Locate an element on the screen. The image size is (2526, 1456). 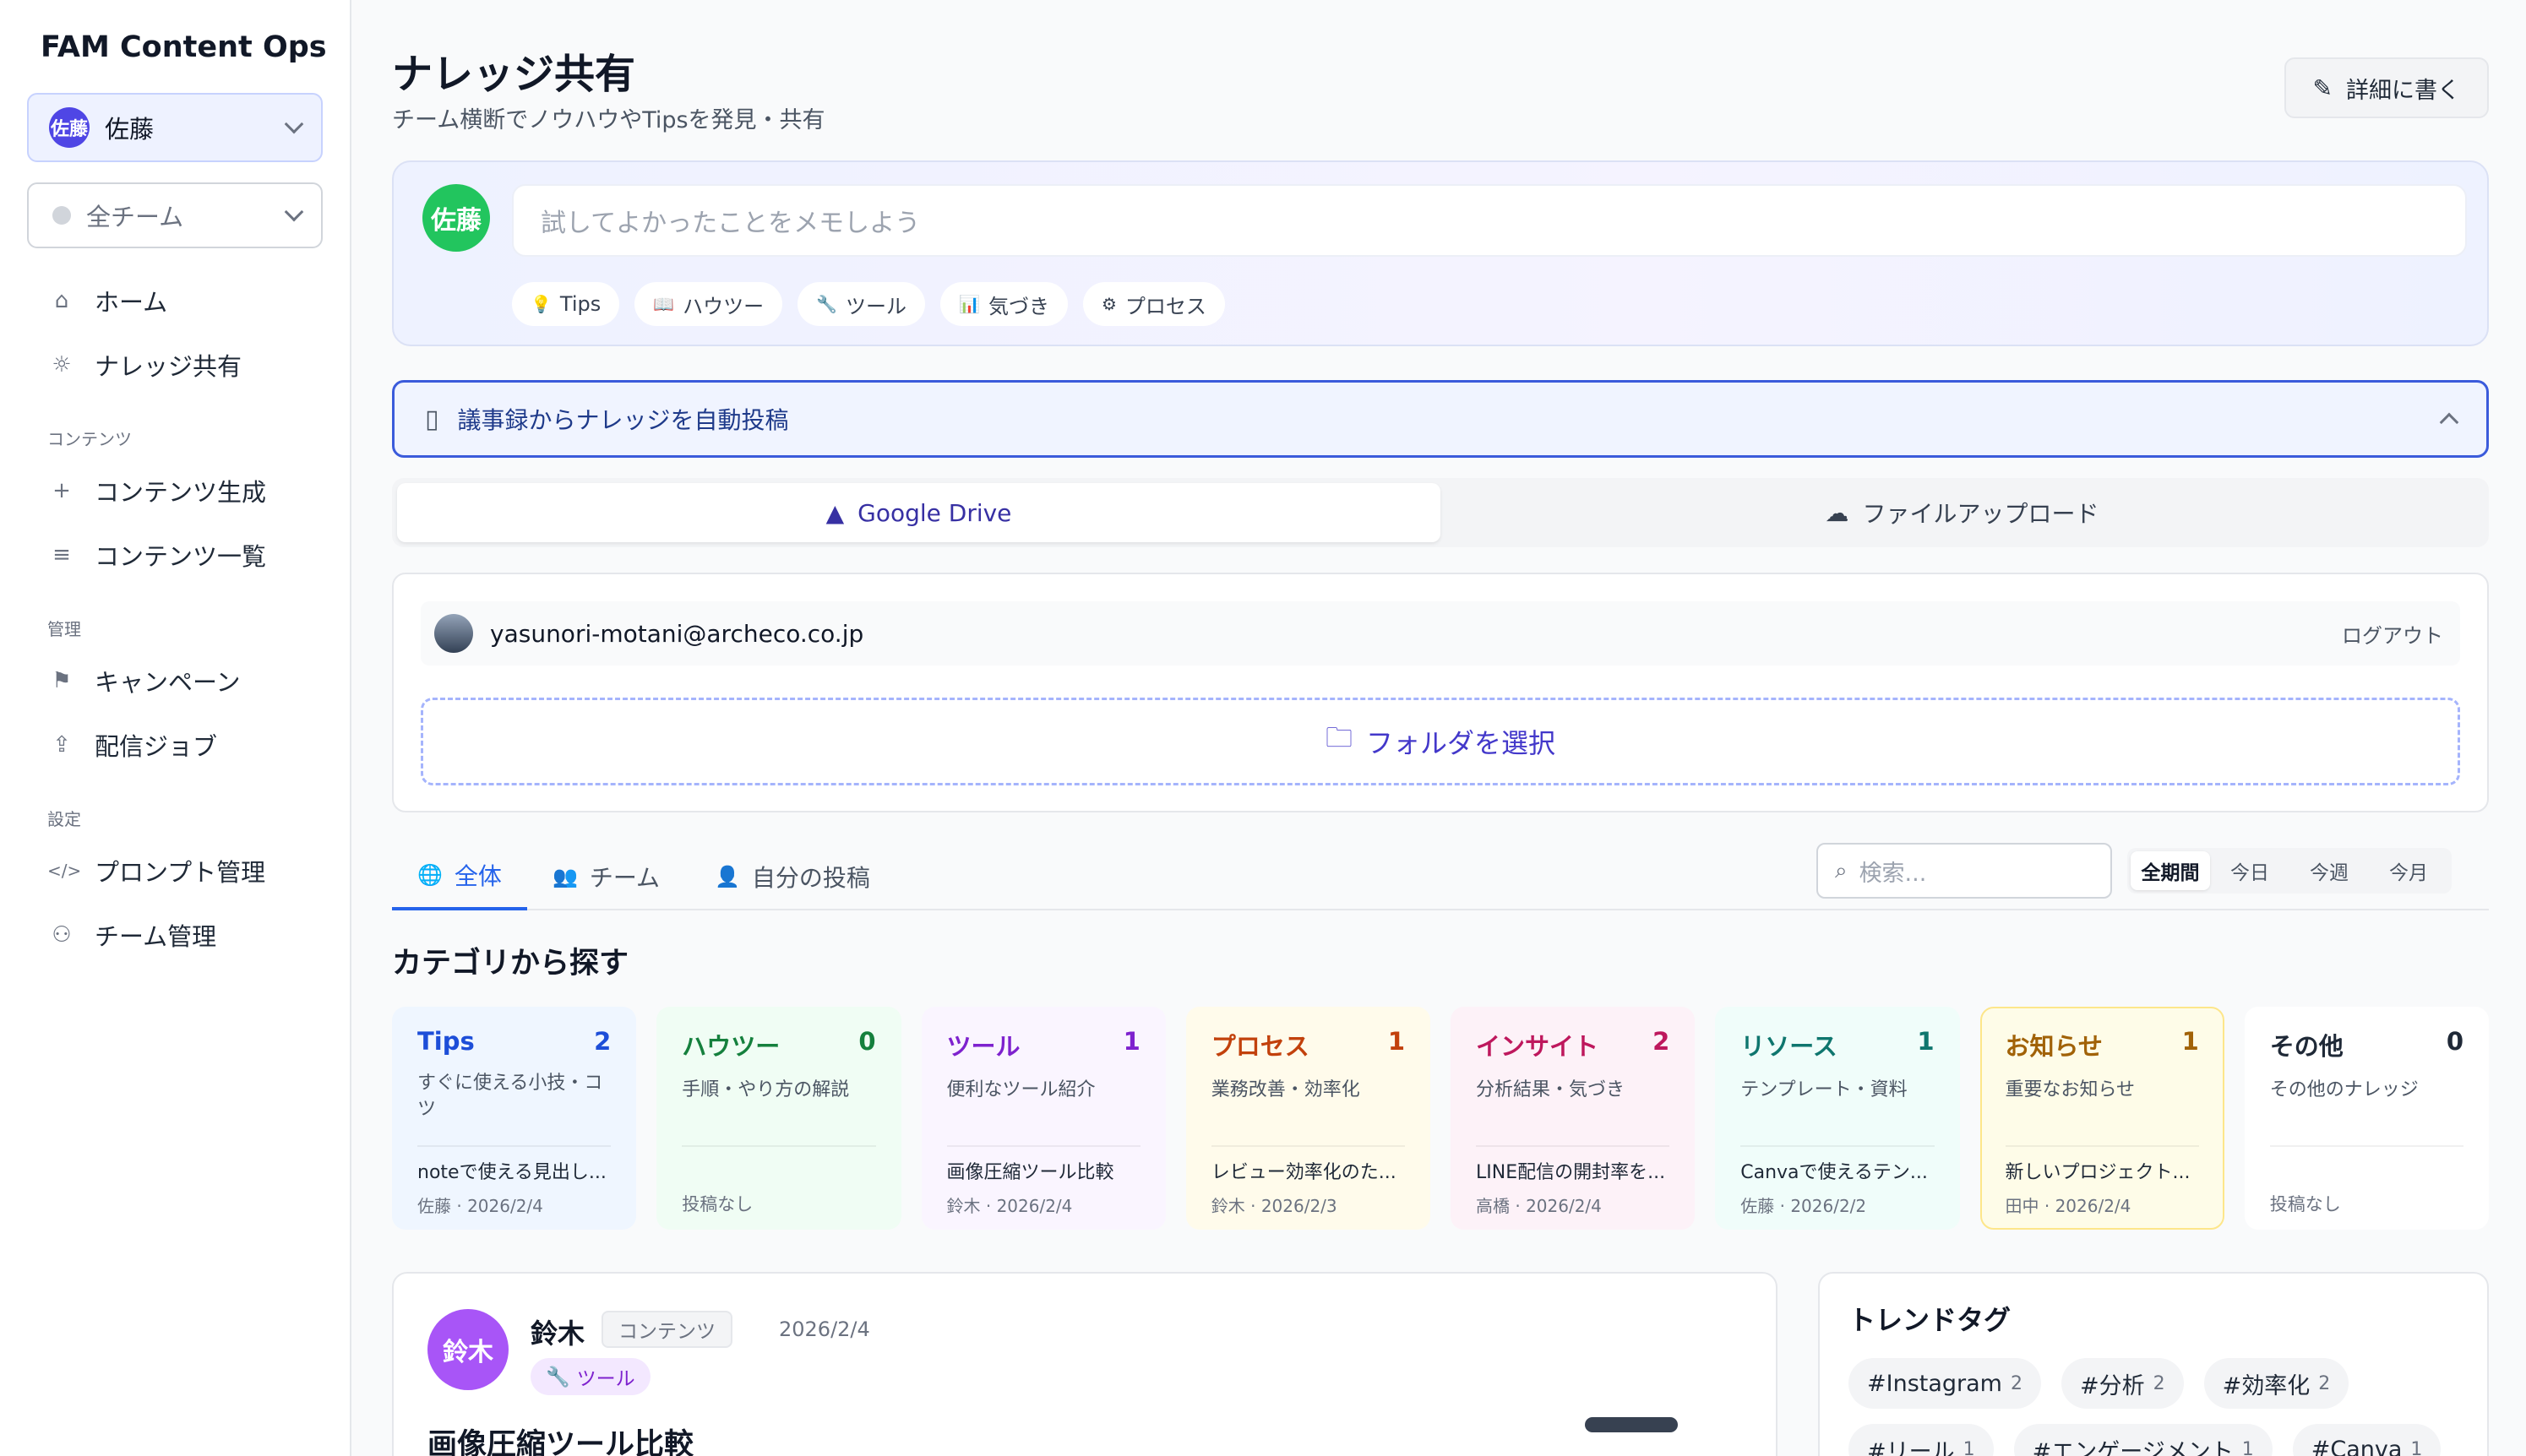
google-drive-icon: ▲ is located at coordinates (835, 512).